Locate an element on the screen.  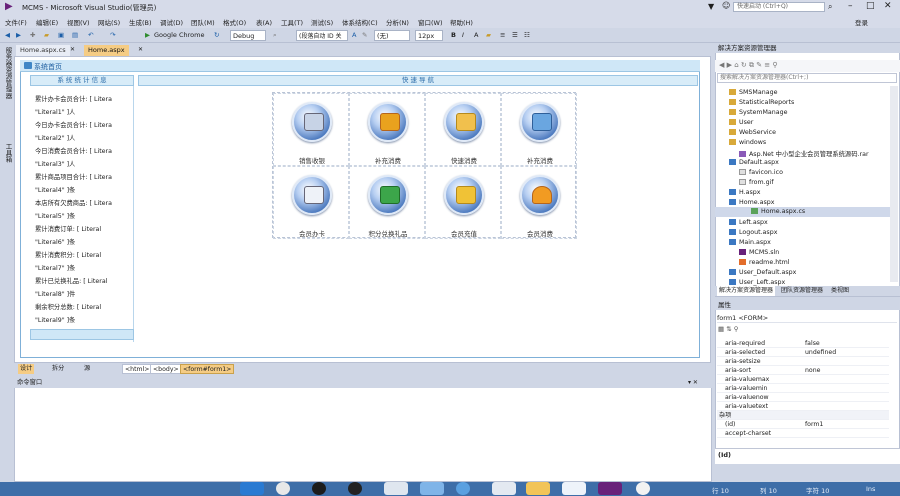
menu-format: 格式(O) is located at coordinates (234, 22).